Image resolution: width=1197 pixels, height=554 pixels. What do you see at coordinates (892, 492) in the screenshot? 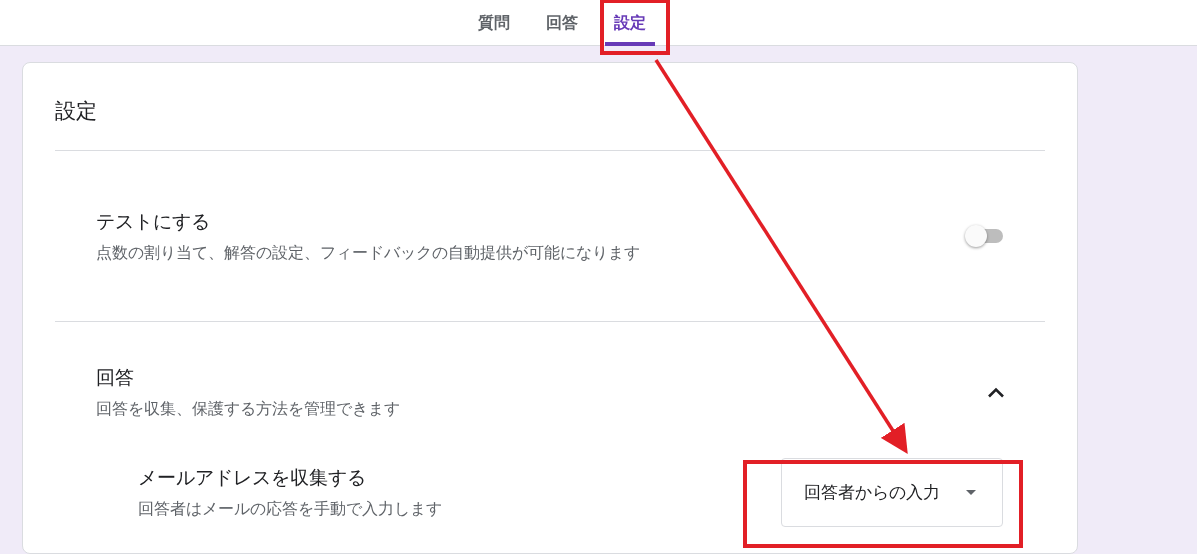
I see `dropdown: 回答者からの入力` at bounding box center [892, 492].